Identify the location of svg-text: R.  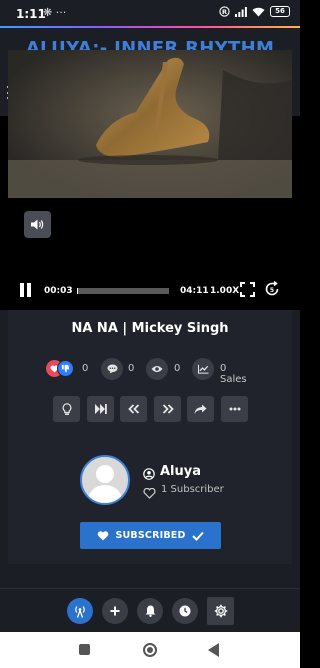
(224, 12).